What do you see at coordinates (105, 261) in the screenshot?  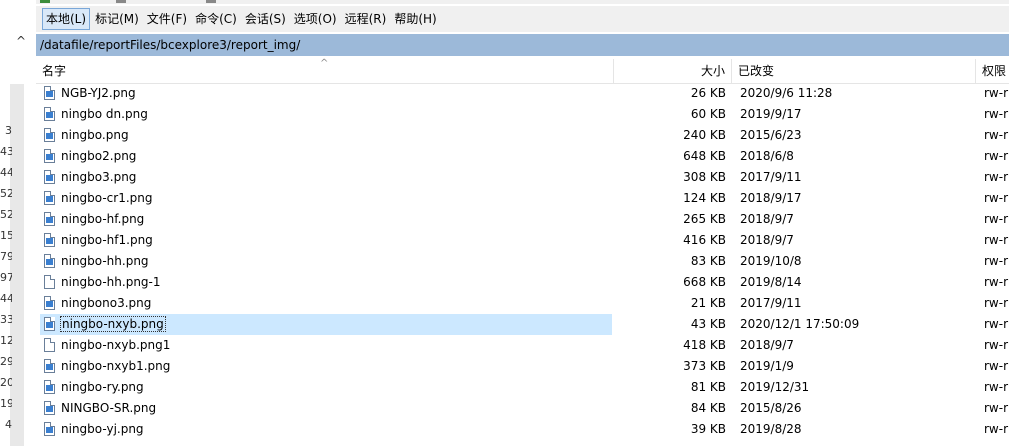 I see `file-name: ningbo-hh.png` at bounding box center [105, 261].